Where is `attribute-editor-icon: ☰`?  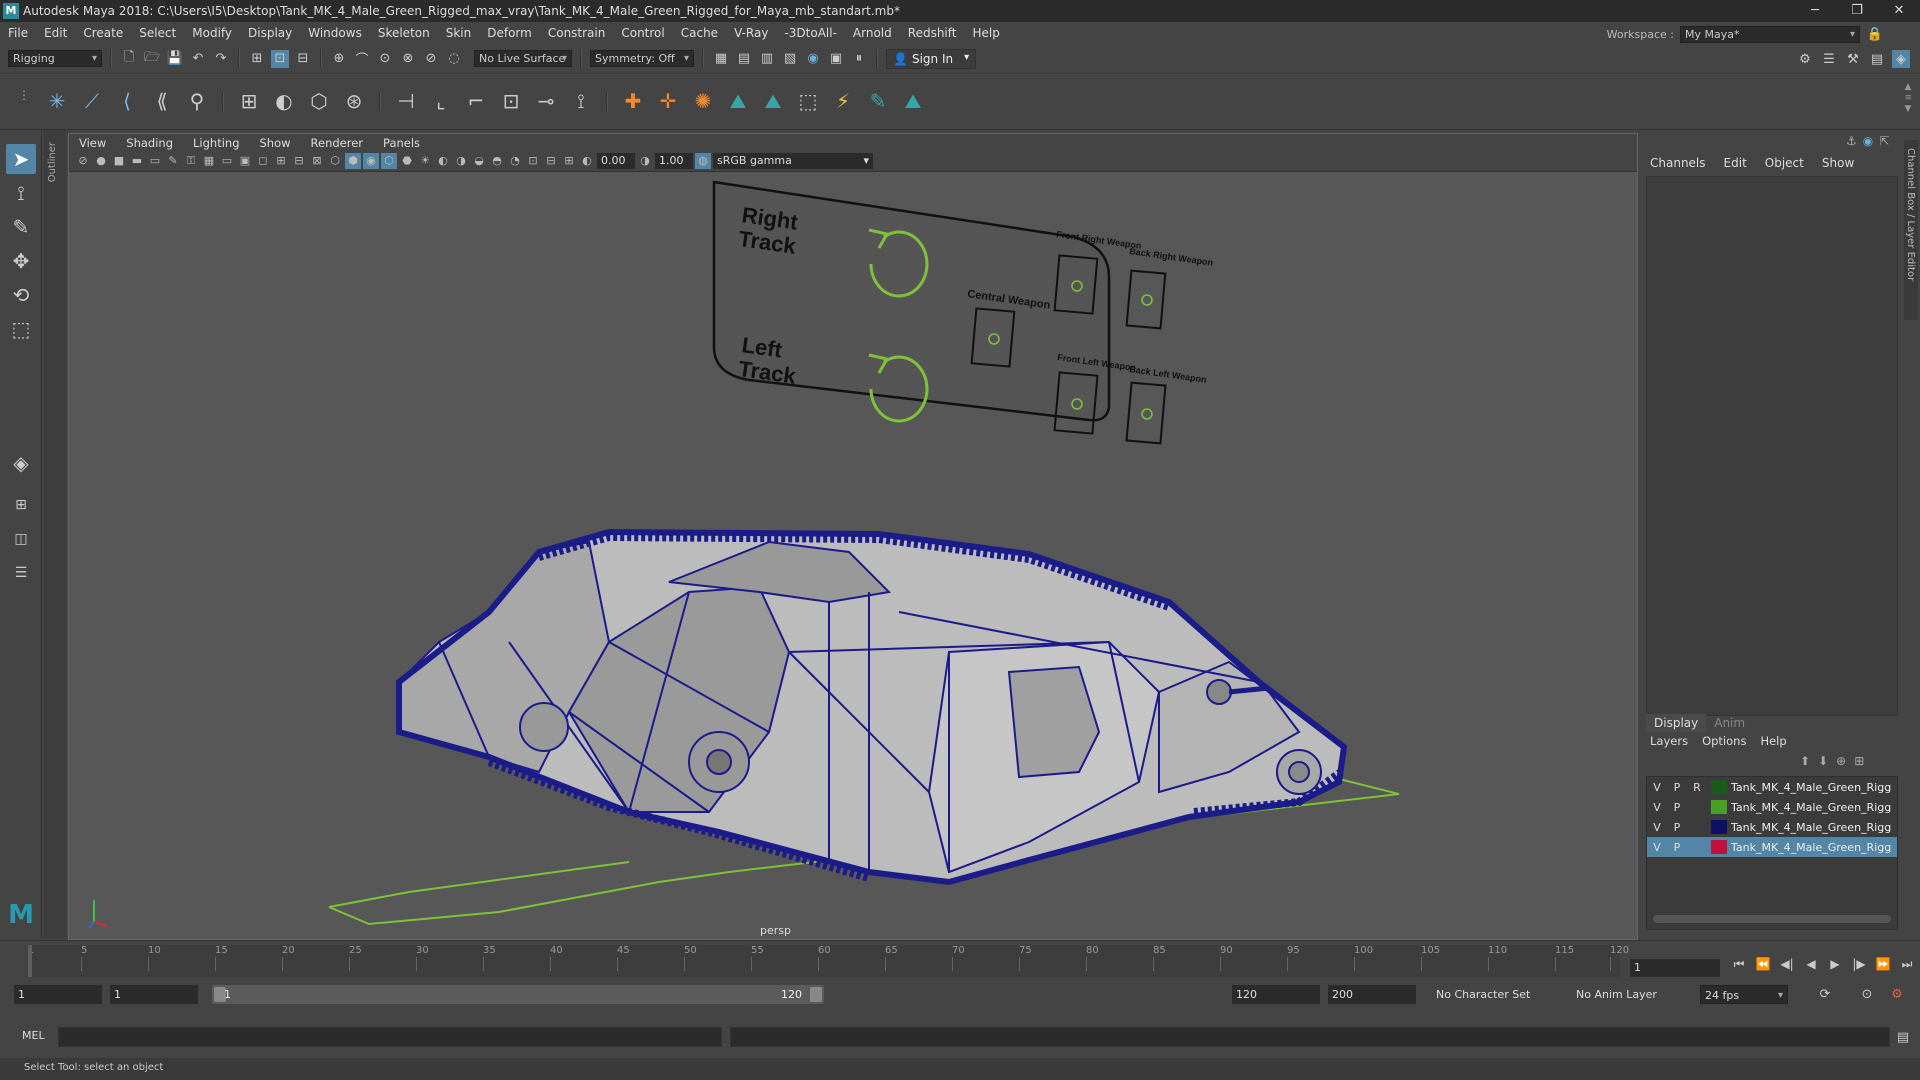 attribute-editor-icon: ☰ is located at coordinates (1829, 59).